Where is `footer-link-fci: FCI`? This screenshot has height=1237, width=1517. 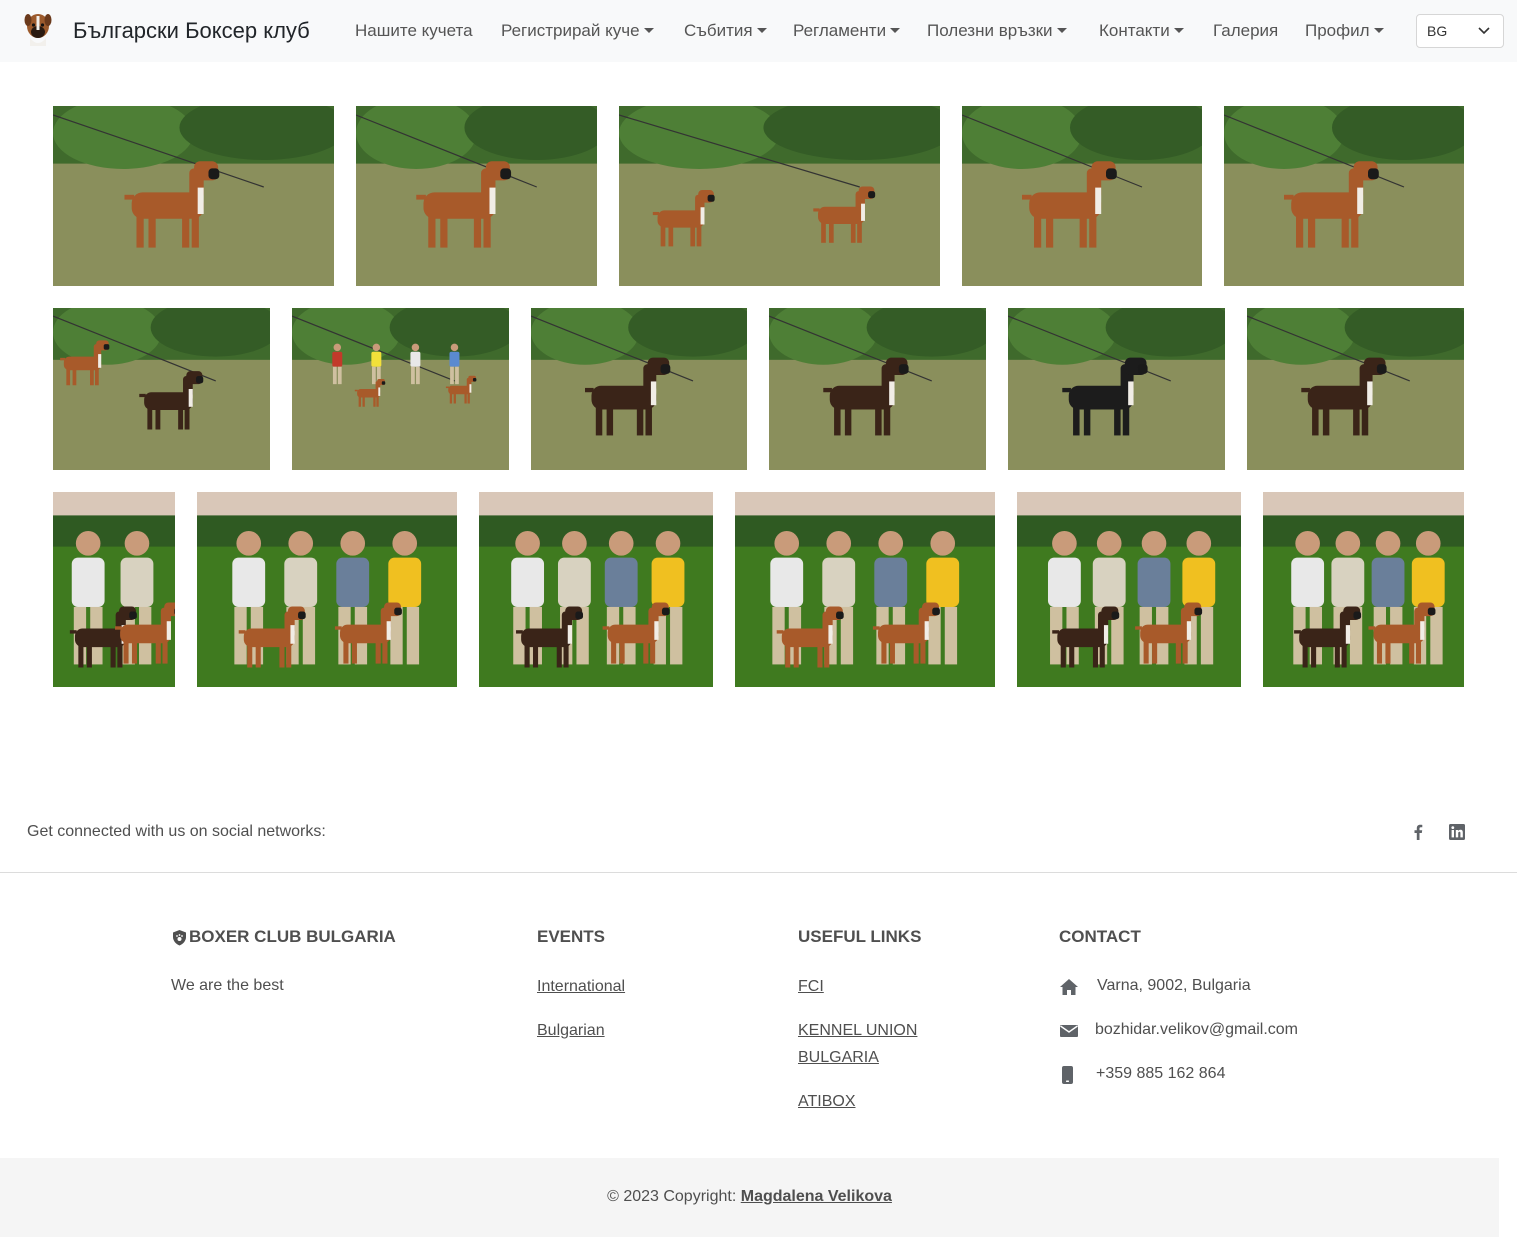
footer-link-fci: FCI is located at coordinates (811, 986).